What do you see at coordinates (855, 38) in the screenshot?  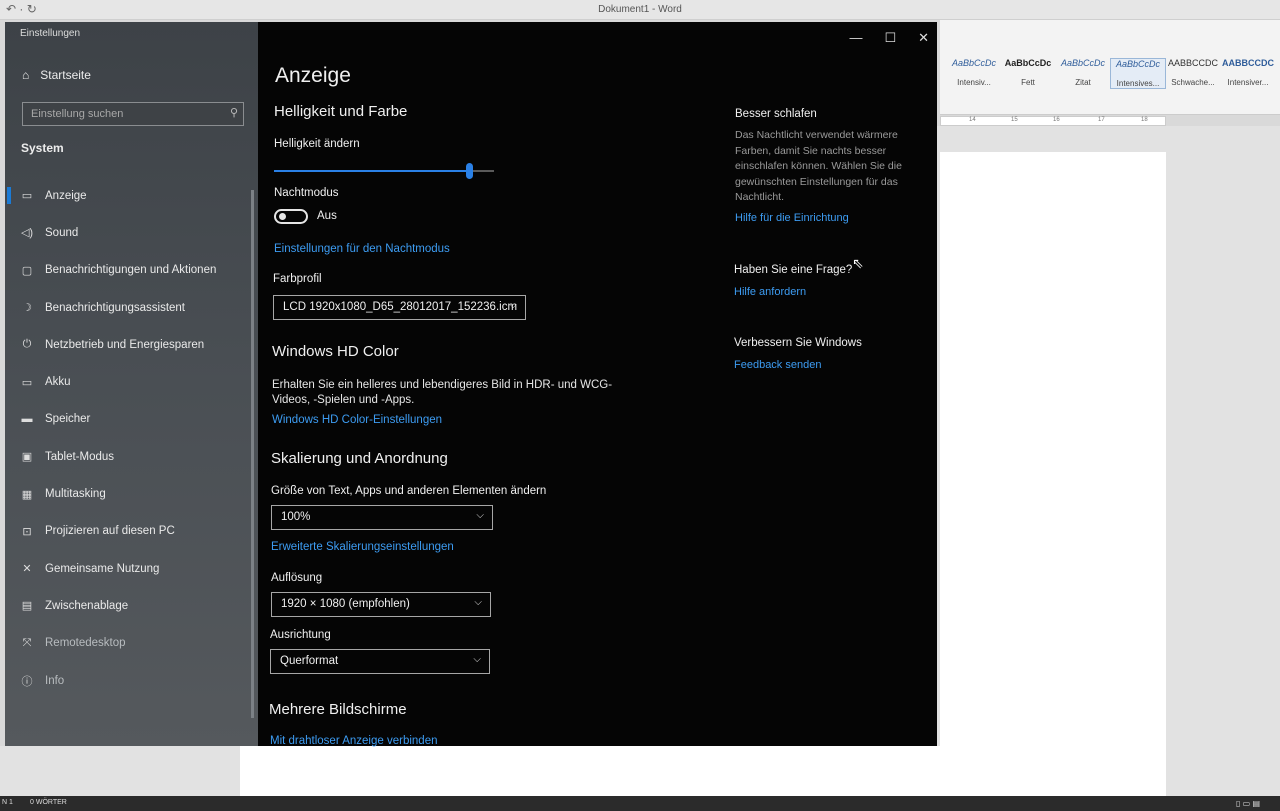 I see `minimize-icon: —` at bounding box center [855, 38].